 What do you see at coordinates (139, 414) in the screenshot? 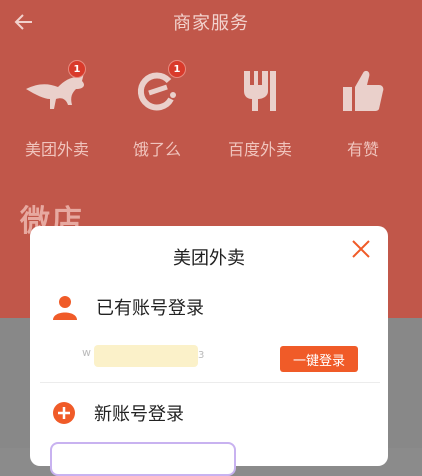
I see `new-login-label: 新账号登录` at bounding box center [139, 414].